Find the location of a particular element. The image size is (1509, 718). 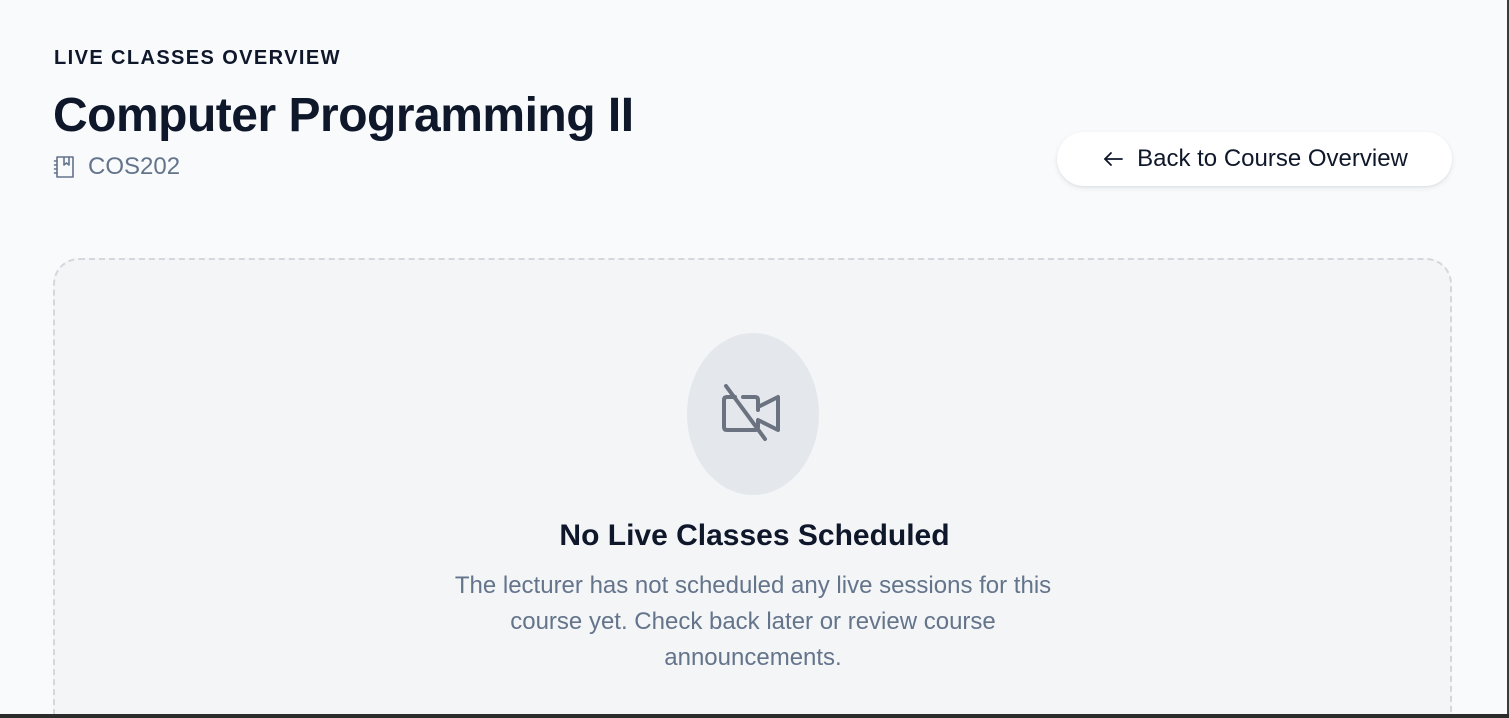

book-icon is located at coordinates (65, 167).